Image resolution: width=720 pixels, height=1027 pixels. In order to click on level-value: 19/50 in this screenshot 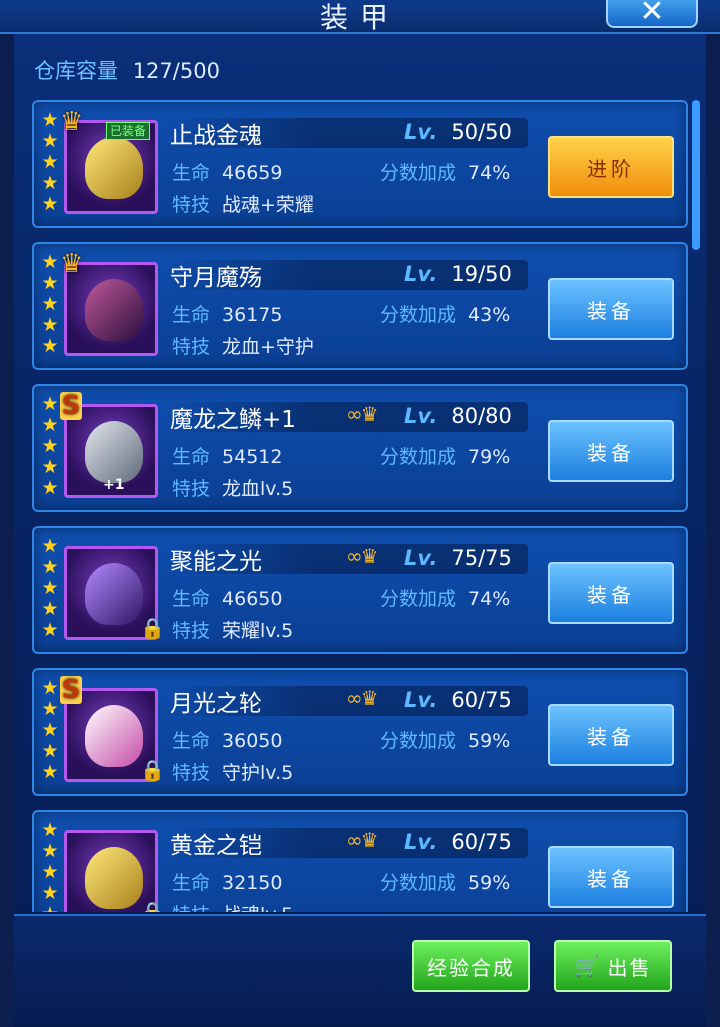, I will do `click(481, 274)`.